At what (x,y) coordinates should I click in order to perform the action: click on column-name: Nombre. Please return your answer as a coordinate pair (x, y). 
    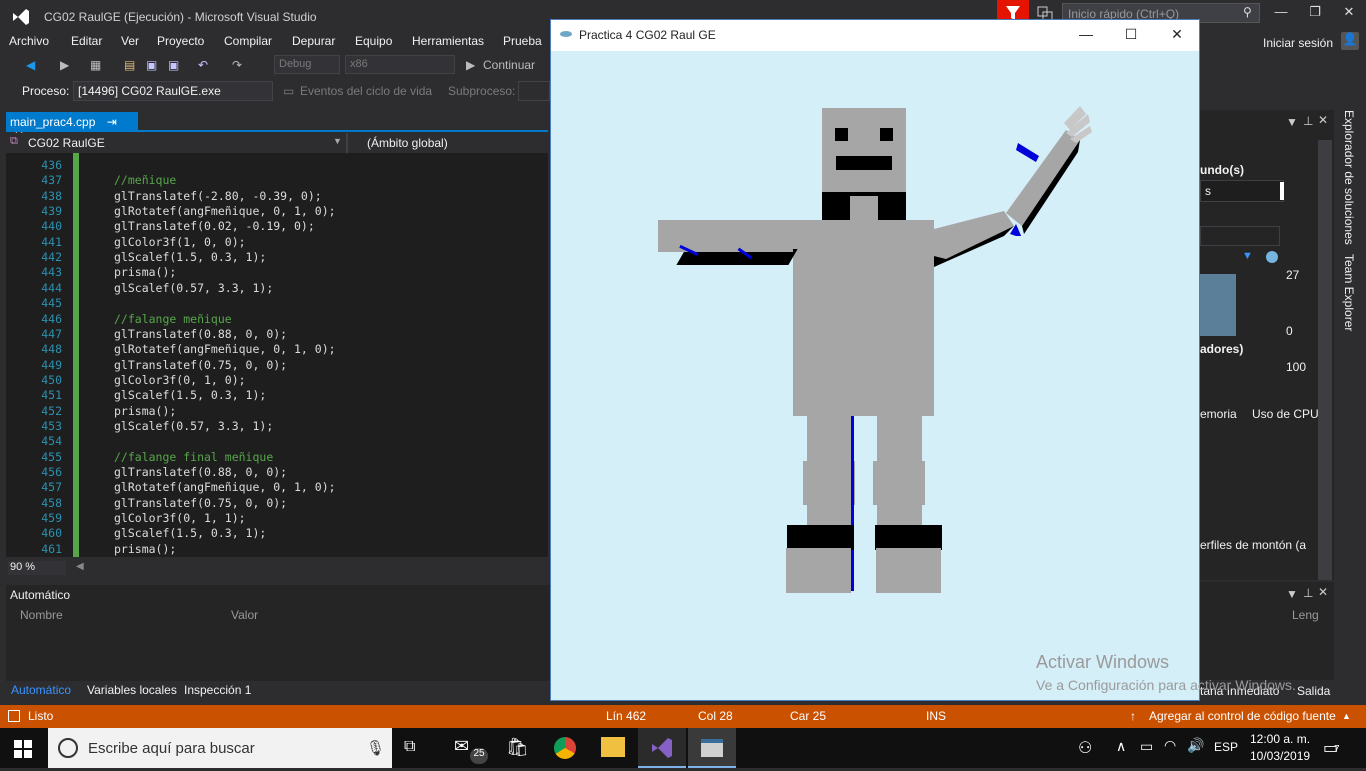
    Looking at the image, I should click on (41, 615).